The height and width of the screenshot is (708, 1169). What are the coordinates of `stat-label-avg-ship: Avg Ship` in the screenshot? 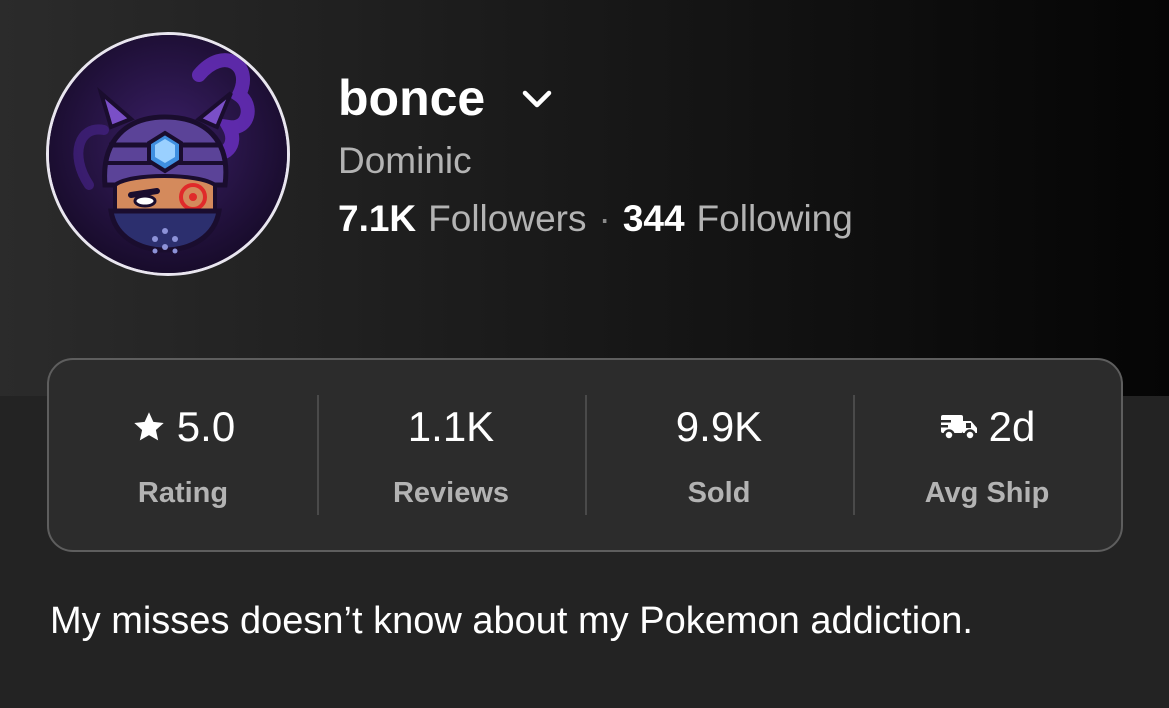 It's located at (987, 493).